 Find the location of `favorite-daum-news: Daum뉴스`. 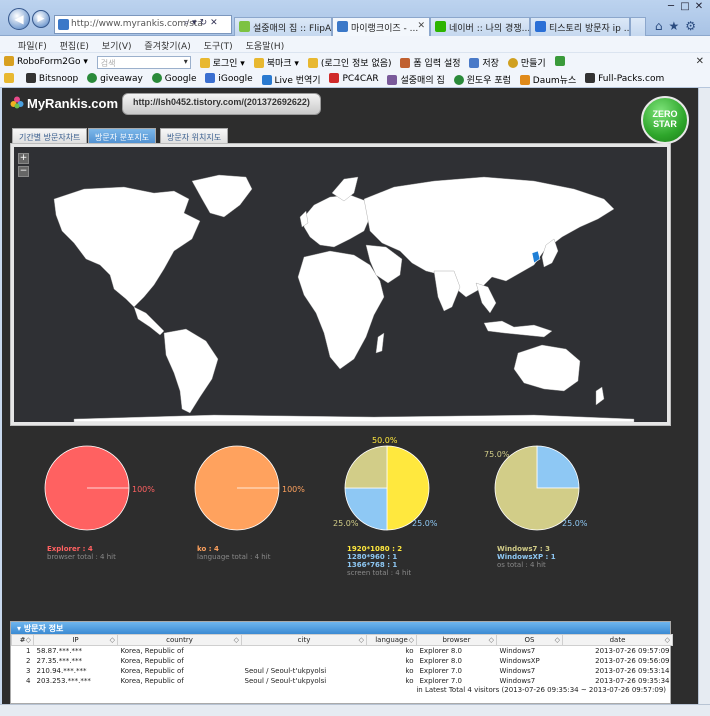

favorite-daum-news: Daum뉴스 is located at coordinates (547, 79).